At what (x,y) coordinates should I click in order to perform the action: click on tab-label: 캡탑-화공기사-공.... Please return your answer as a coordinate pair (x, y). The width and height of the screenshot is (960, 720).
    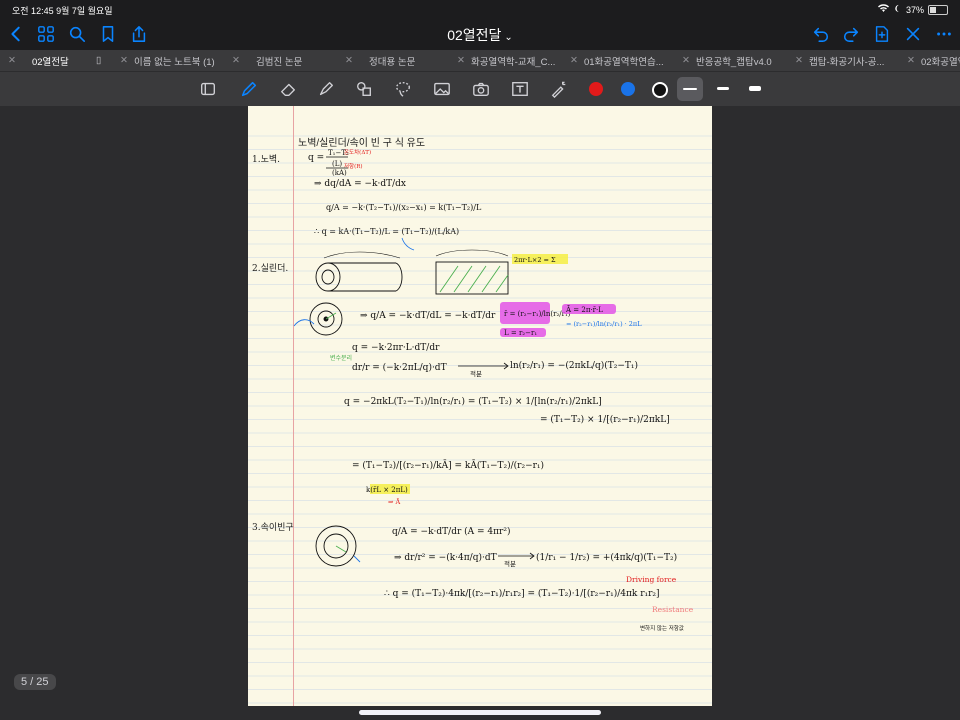
    Looking at the image, I should click on (846, 62).